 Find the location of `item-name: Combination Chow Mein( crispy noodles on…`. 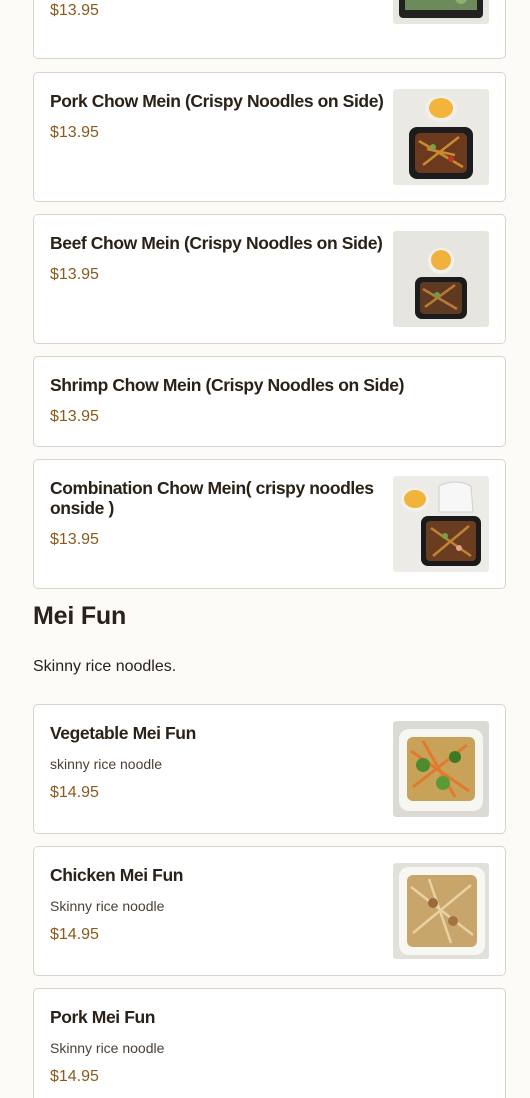

item-name: Combination Chow Mein( crispy noodles on… is located at coordinates (212, 498).